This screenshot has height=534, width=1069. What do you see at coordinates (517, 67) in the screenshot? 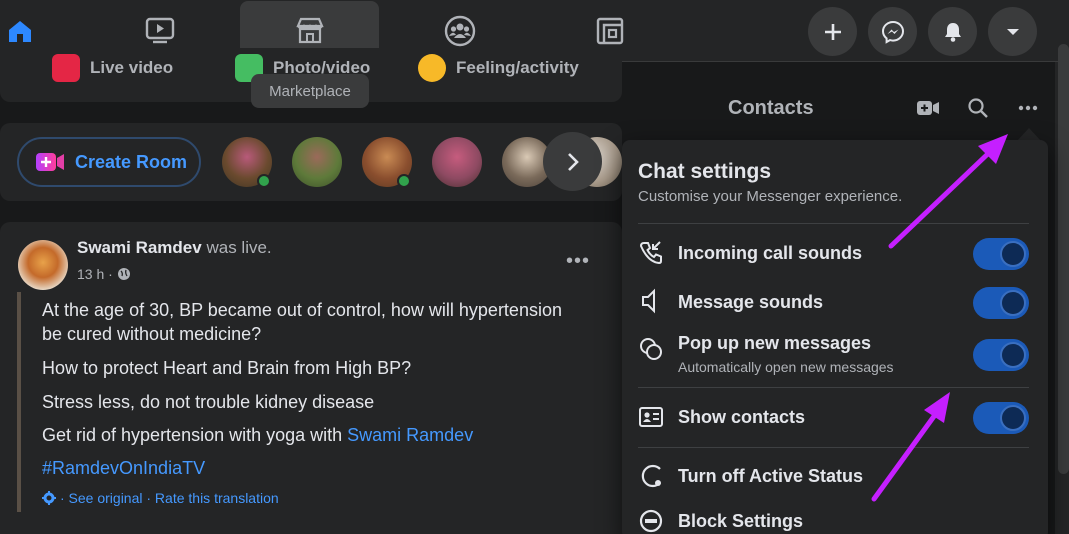
I see `feeling-label: Feeling/activity` at bounding box center [517, 67].